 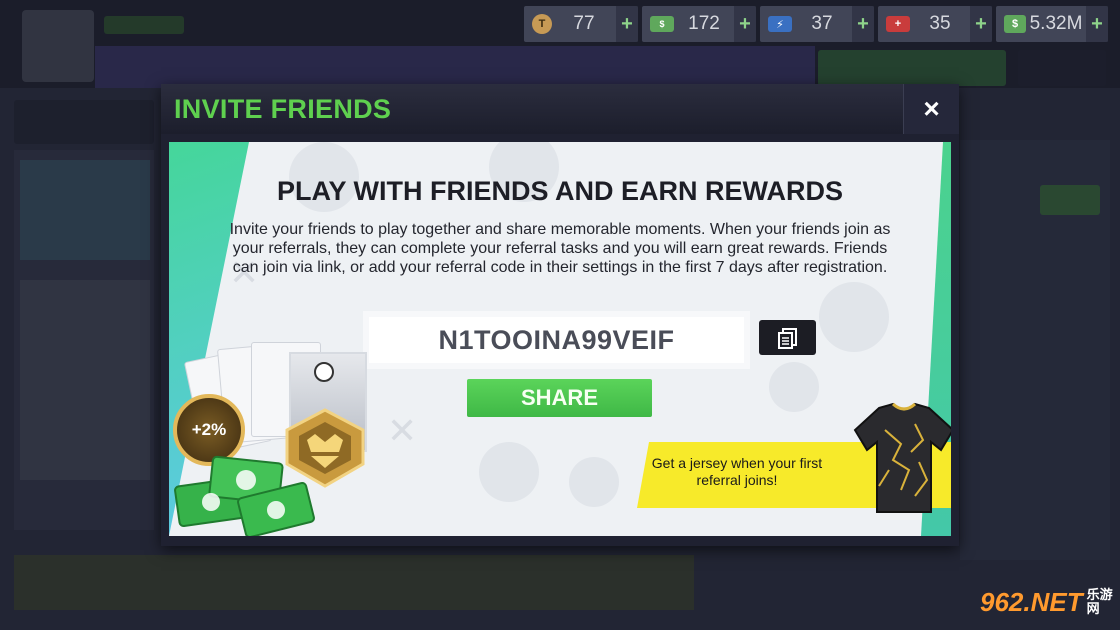 I want to click on currency-money: $ 5.32M +, so click(x=1052, y=24).